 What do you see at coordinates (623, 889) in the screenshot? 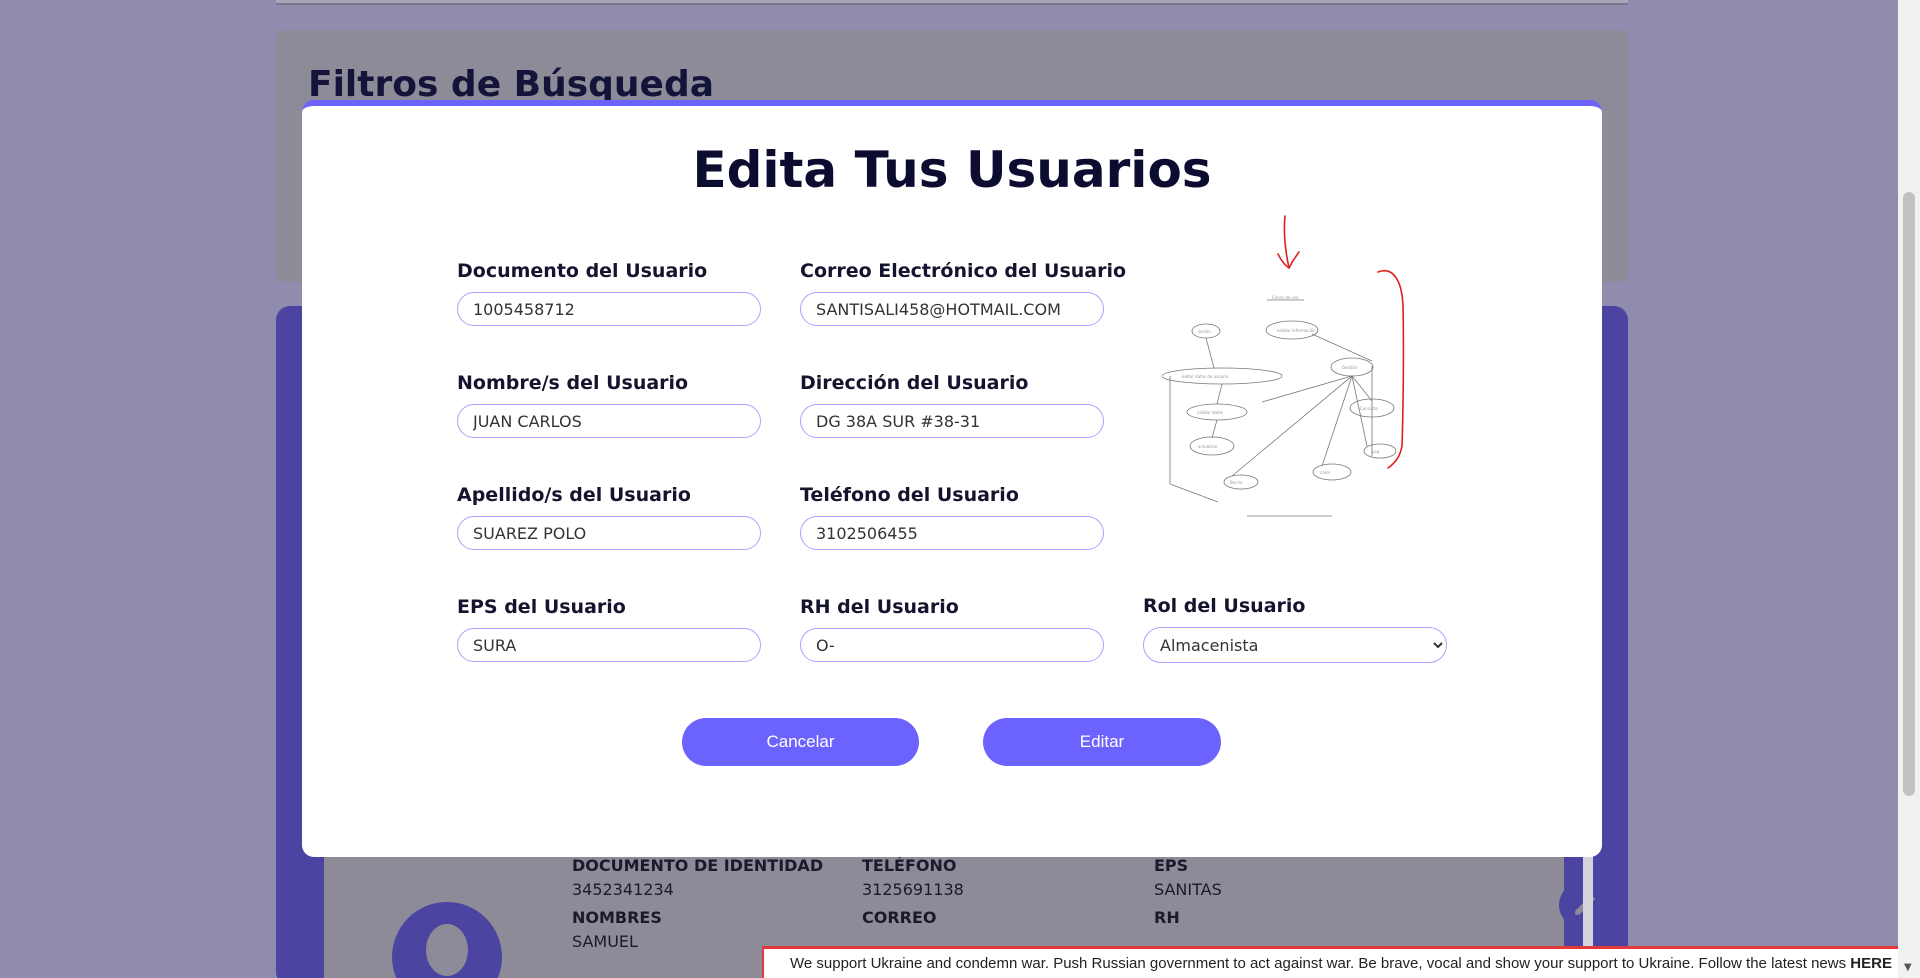
I see `document-value: 3452341234` at bounding box center [623, 889].